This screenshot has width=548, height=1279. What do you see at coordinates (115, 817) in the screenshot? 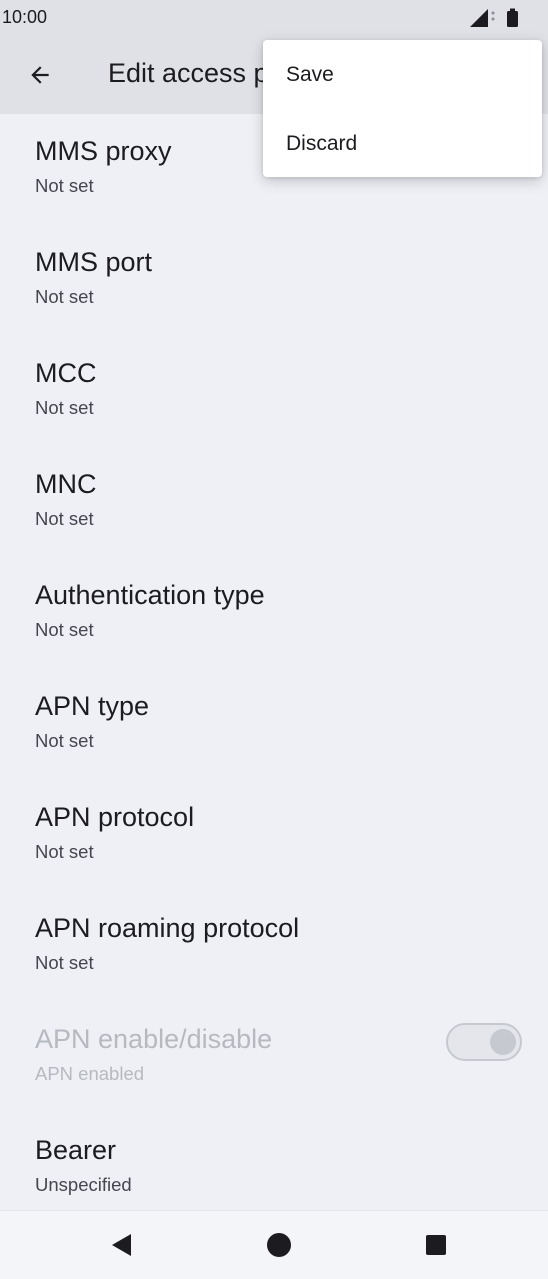
I see `pref-title: APN protocol` at bounding box center [115, 817].